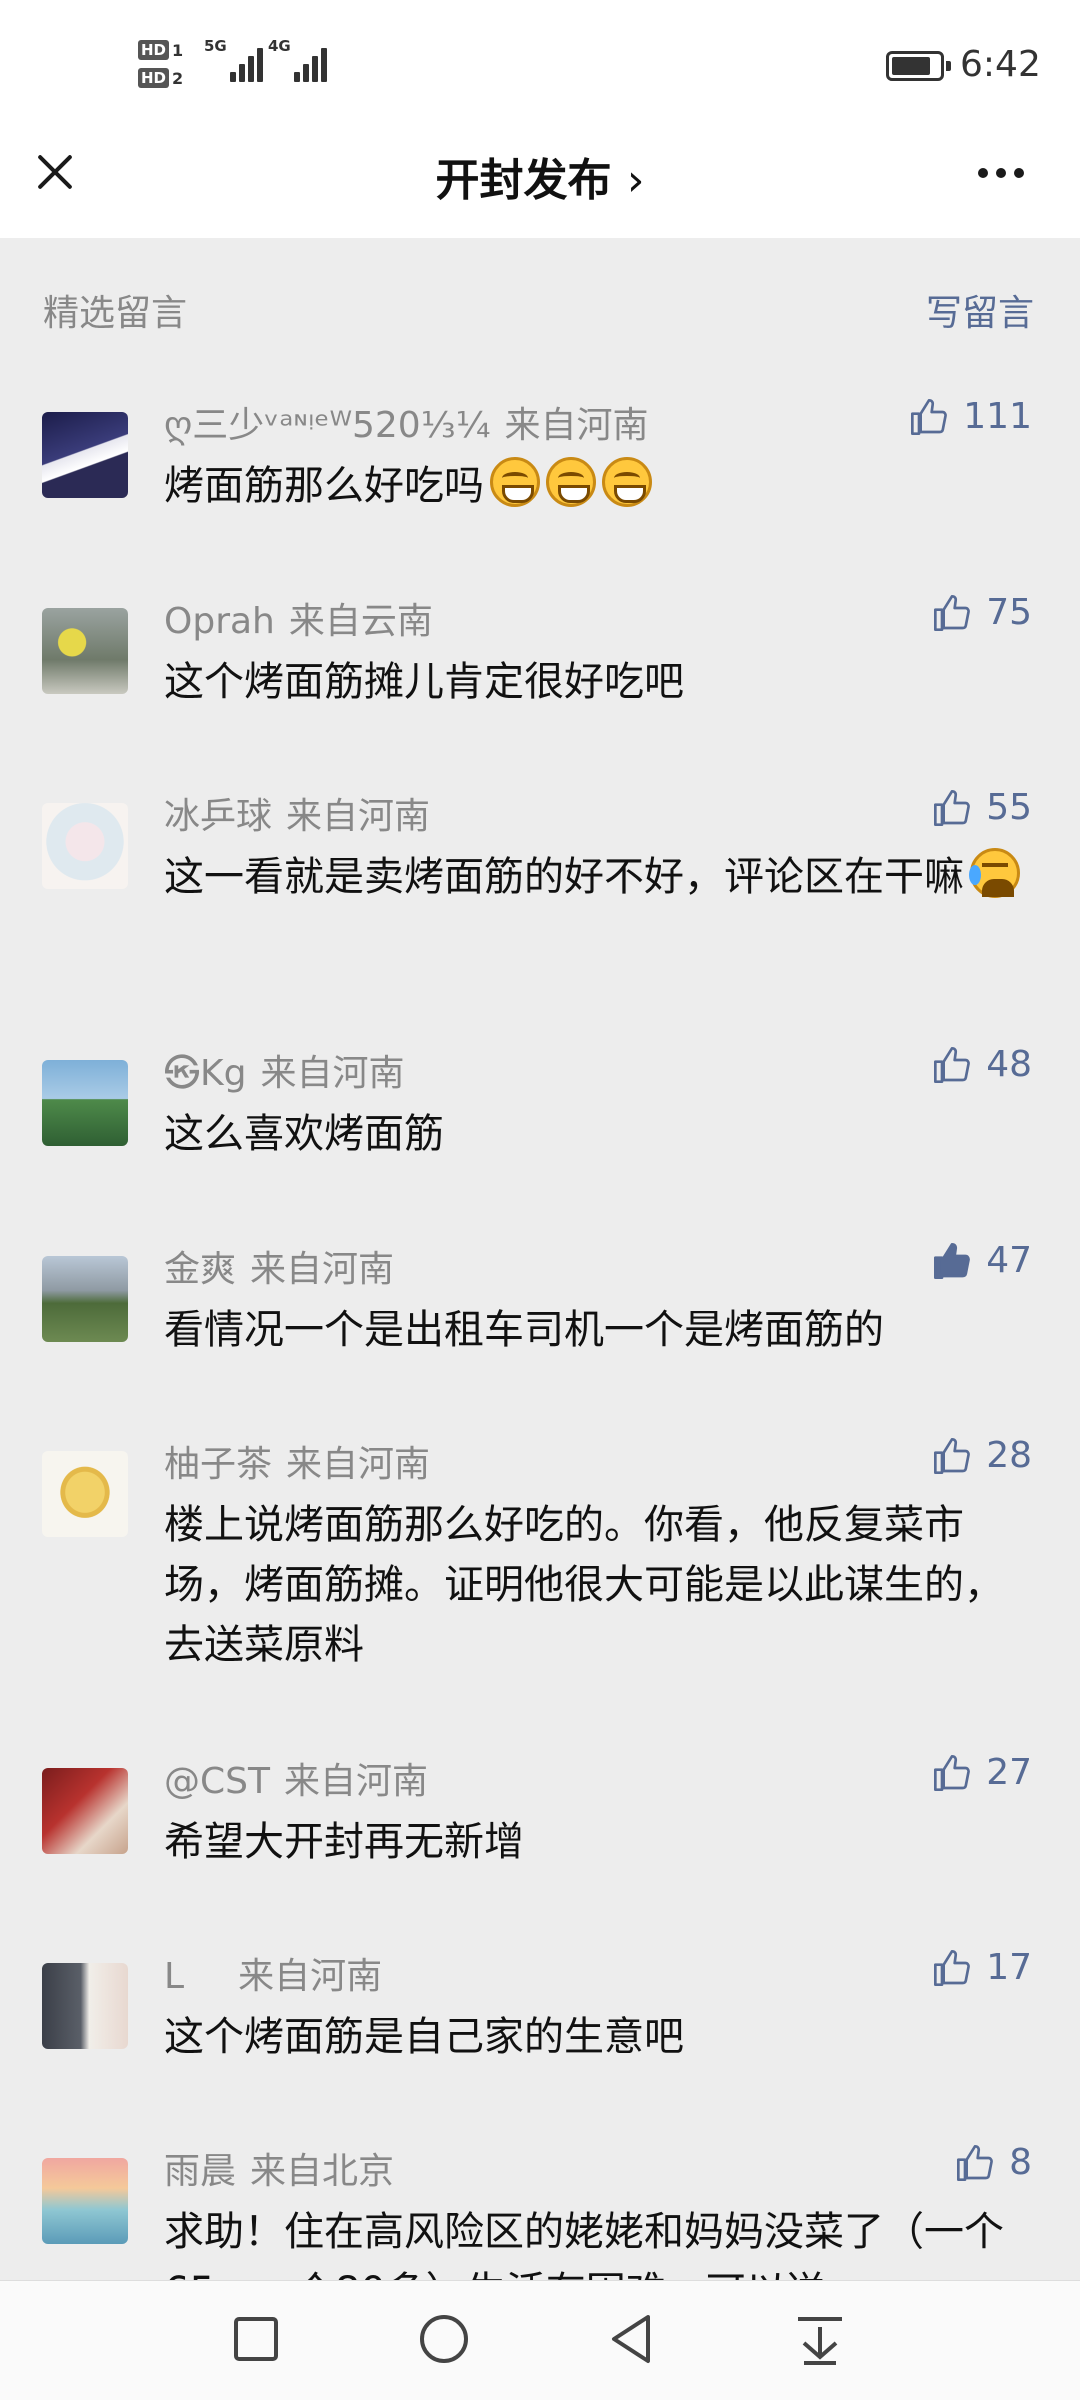  I want to click on battery-icon, so click(918, 66).